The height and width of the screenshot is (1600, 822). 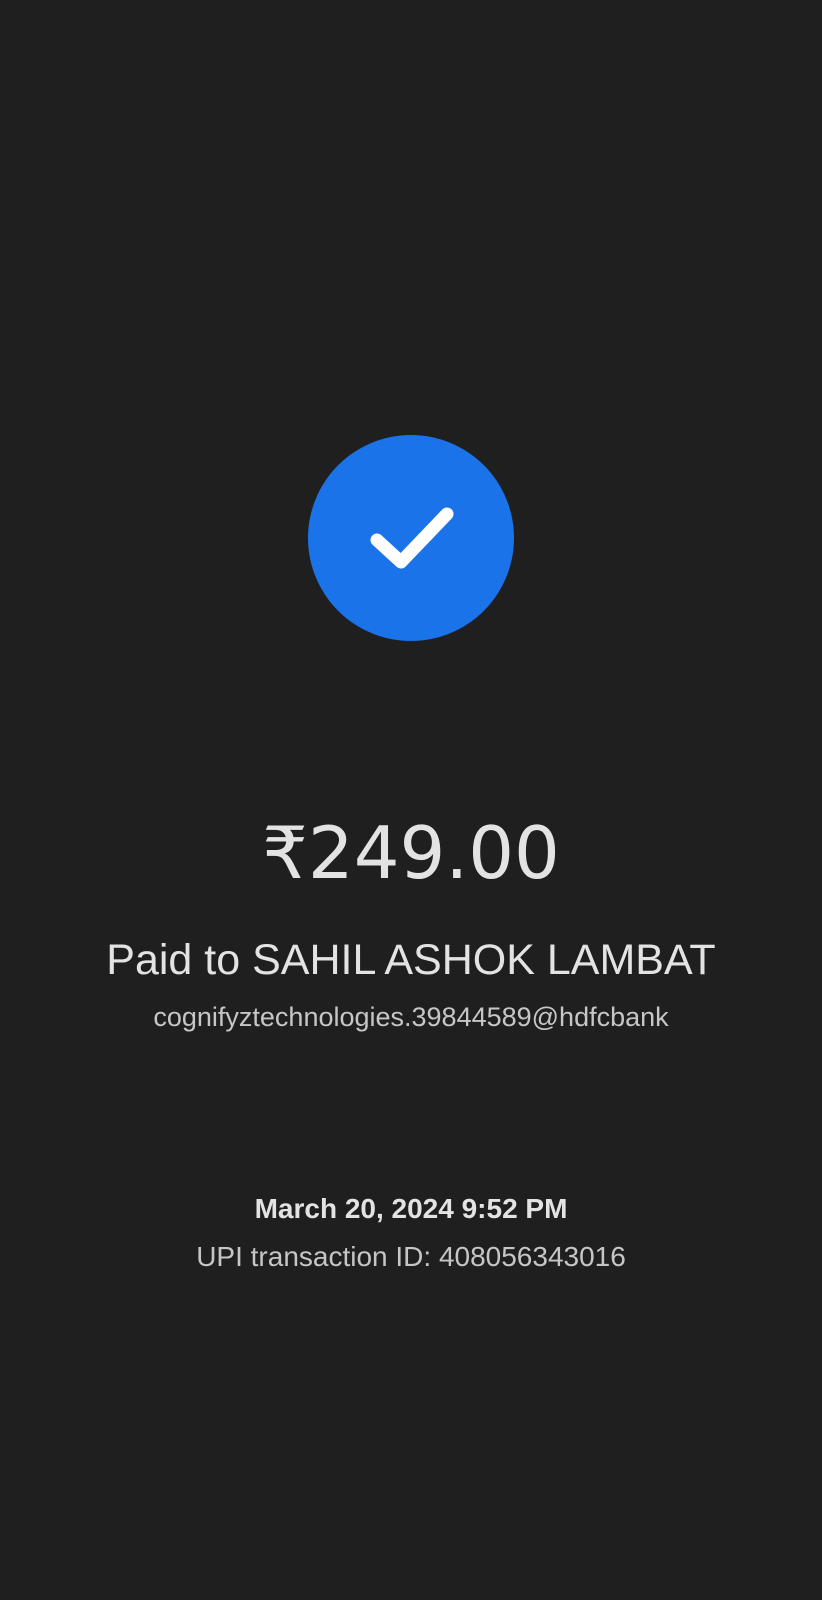 I want to click on transaction-id: UPI transaction ID: 408056343016, so click(x=411, y=1256).